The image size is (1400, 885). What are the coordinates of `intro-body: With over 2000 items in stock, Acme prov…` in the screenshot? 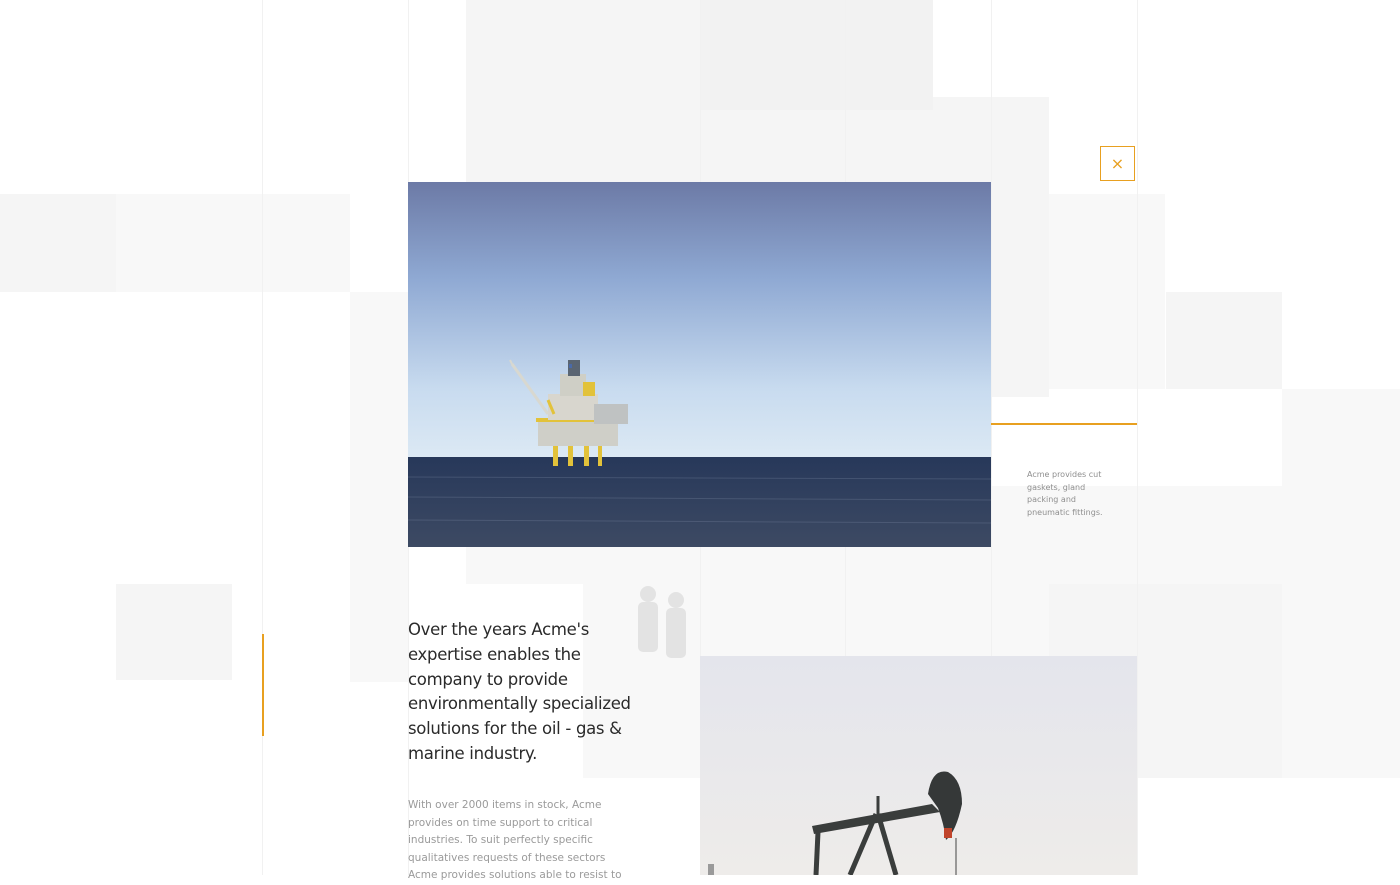 It's located at (515, 840).